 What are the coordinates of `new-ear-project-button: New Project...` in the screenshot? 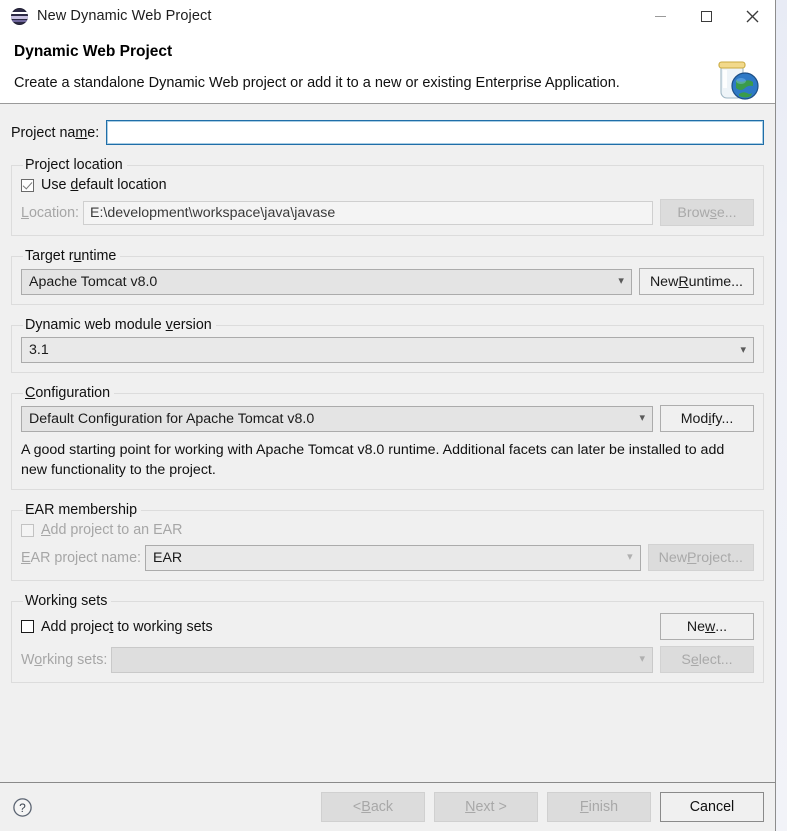 It's located at (700, 557).